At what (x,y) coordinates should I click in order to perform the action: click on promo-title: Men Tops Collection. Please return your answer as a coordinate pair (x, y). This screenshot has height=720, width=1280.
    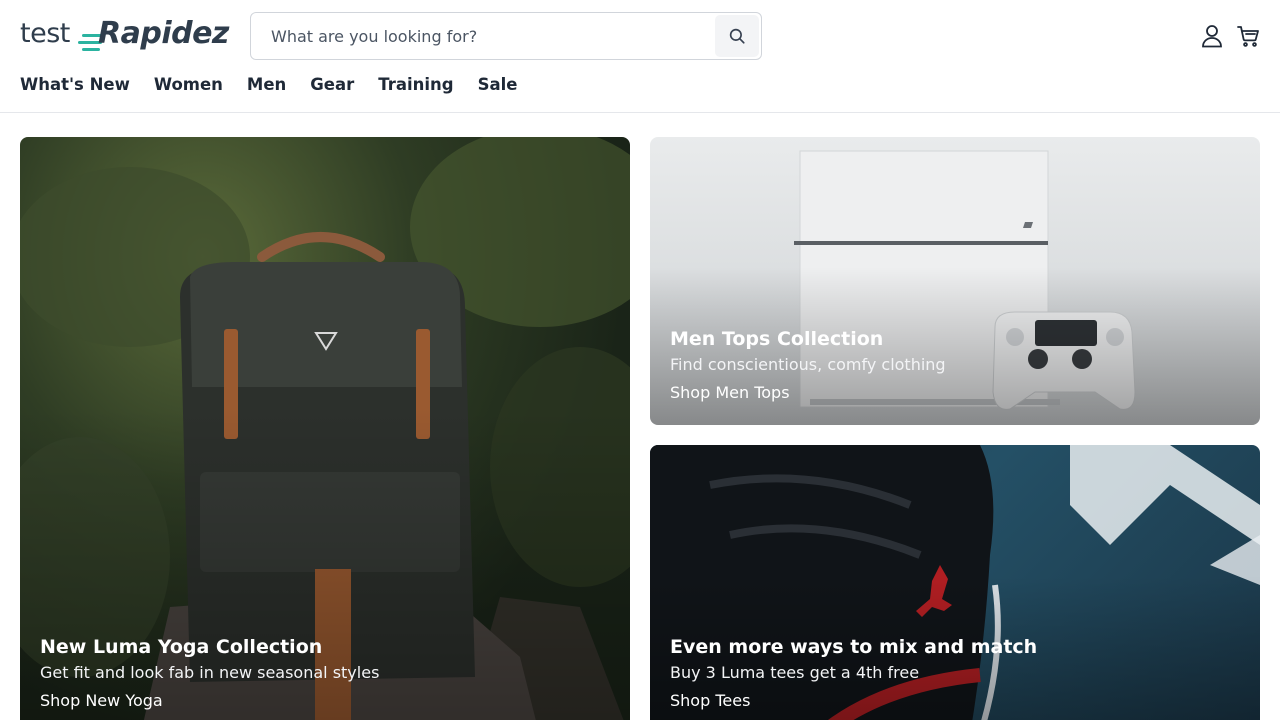
    Looking at the image, I should click on (777, 339).